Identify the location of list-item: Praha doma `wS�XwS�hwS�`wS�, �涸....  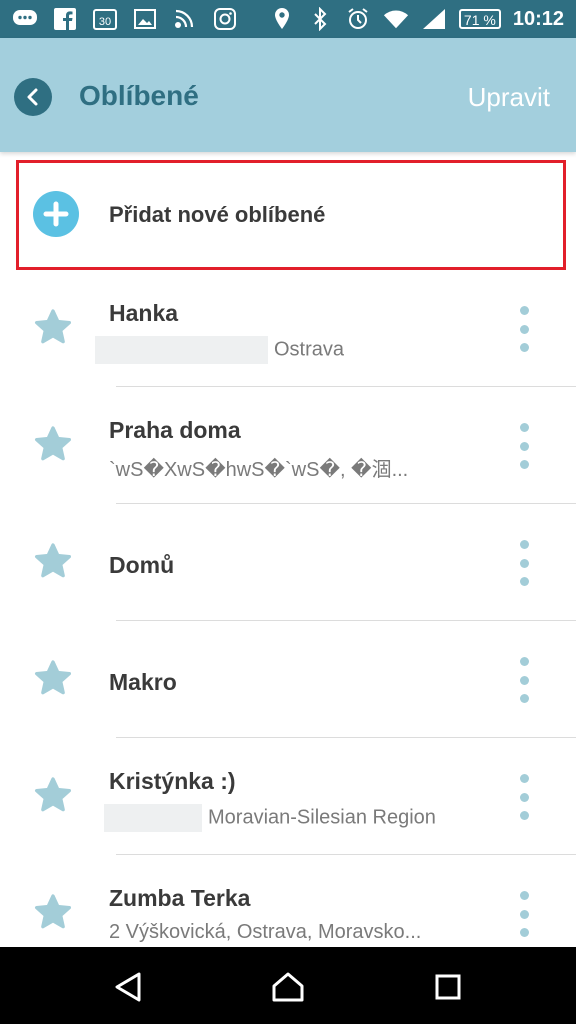
(288, 445).